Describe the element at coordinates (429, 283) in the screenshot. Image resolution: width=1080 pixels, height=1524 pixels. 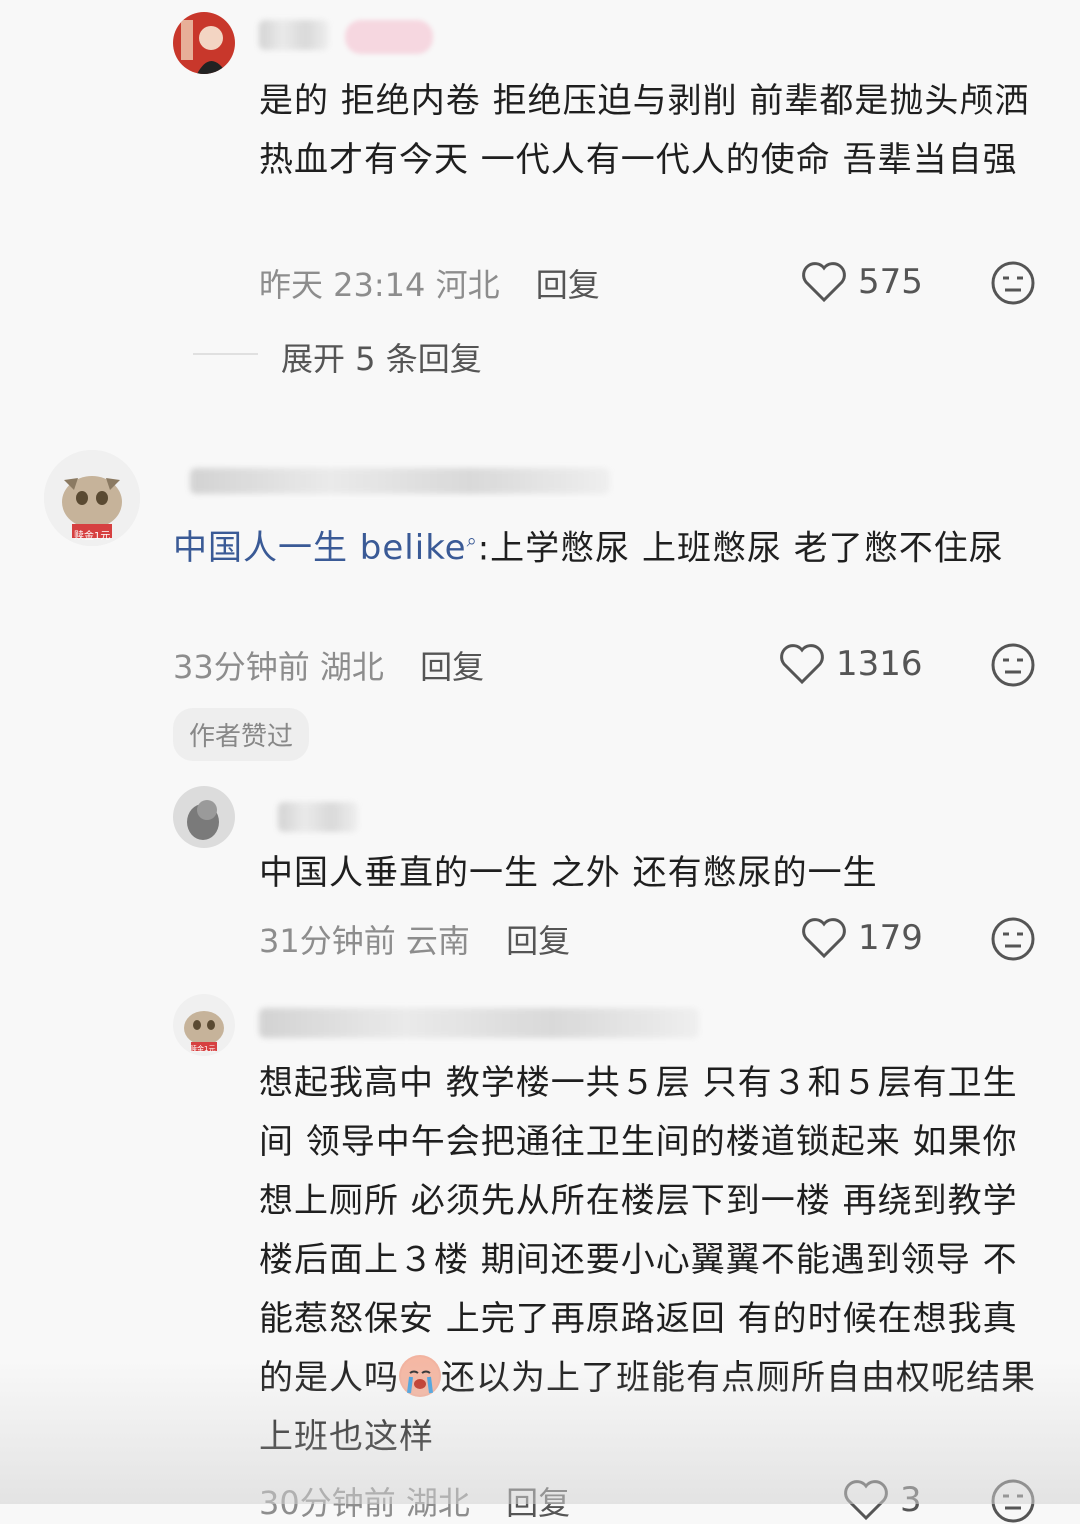
I see `comment-meta: 昨天 23:14 河北 回复` at that location.